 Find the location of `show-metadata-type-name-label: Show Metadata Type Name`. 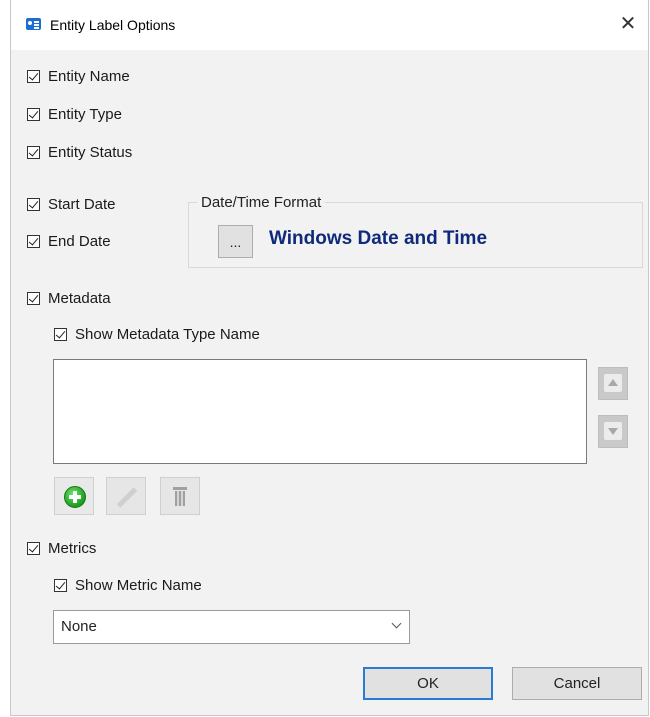

show-metadata-type-name-label: Show Metadata Type Name is located at coordinates (167, 334).